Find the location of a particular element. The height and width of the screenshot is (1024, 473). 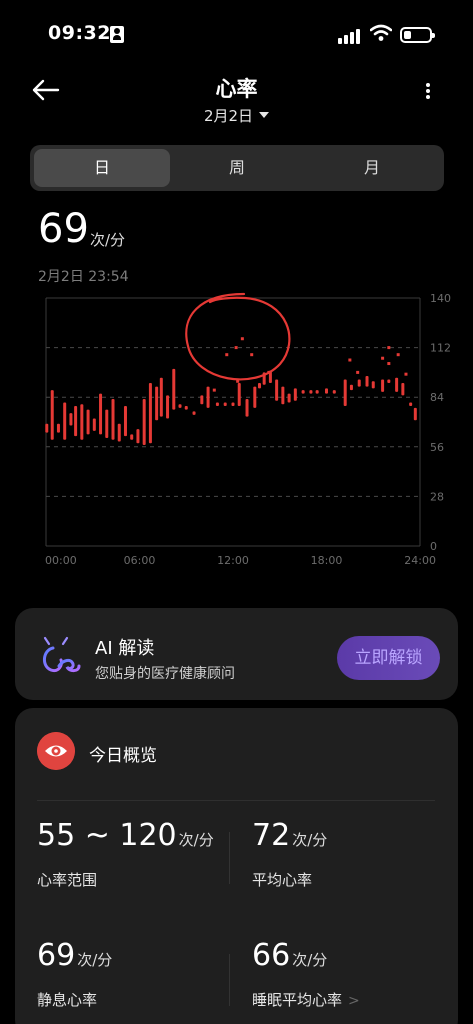

current-heart-rate-unit: 次/分 is located at coordinates (108, 240).